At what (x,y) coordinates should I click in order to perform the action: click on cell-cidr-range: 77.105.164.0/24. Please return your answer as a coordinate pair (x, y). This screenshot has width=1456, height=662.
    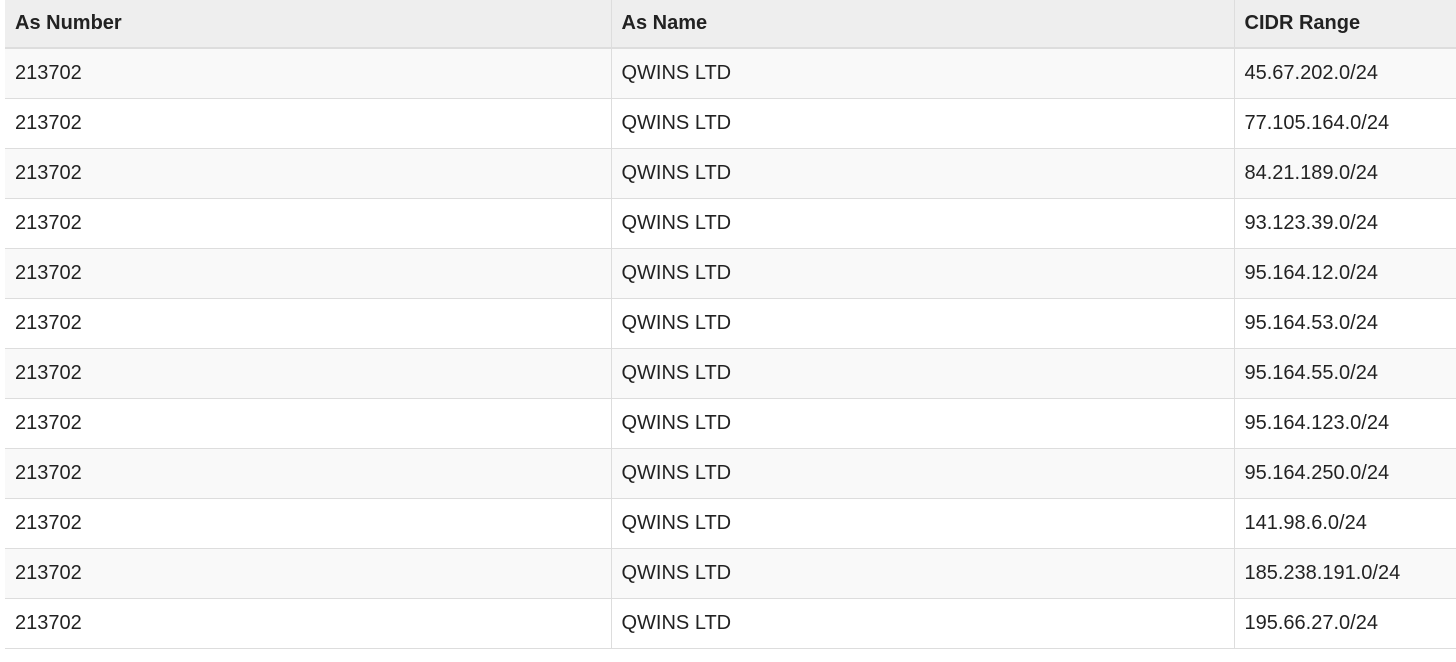
    Looking at the image, I should click on (1344, 123).